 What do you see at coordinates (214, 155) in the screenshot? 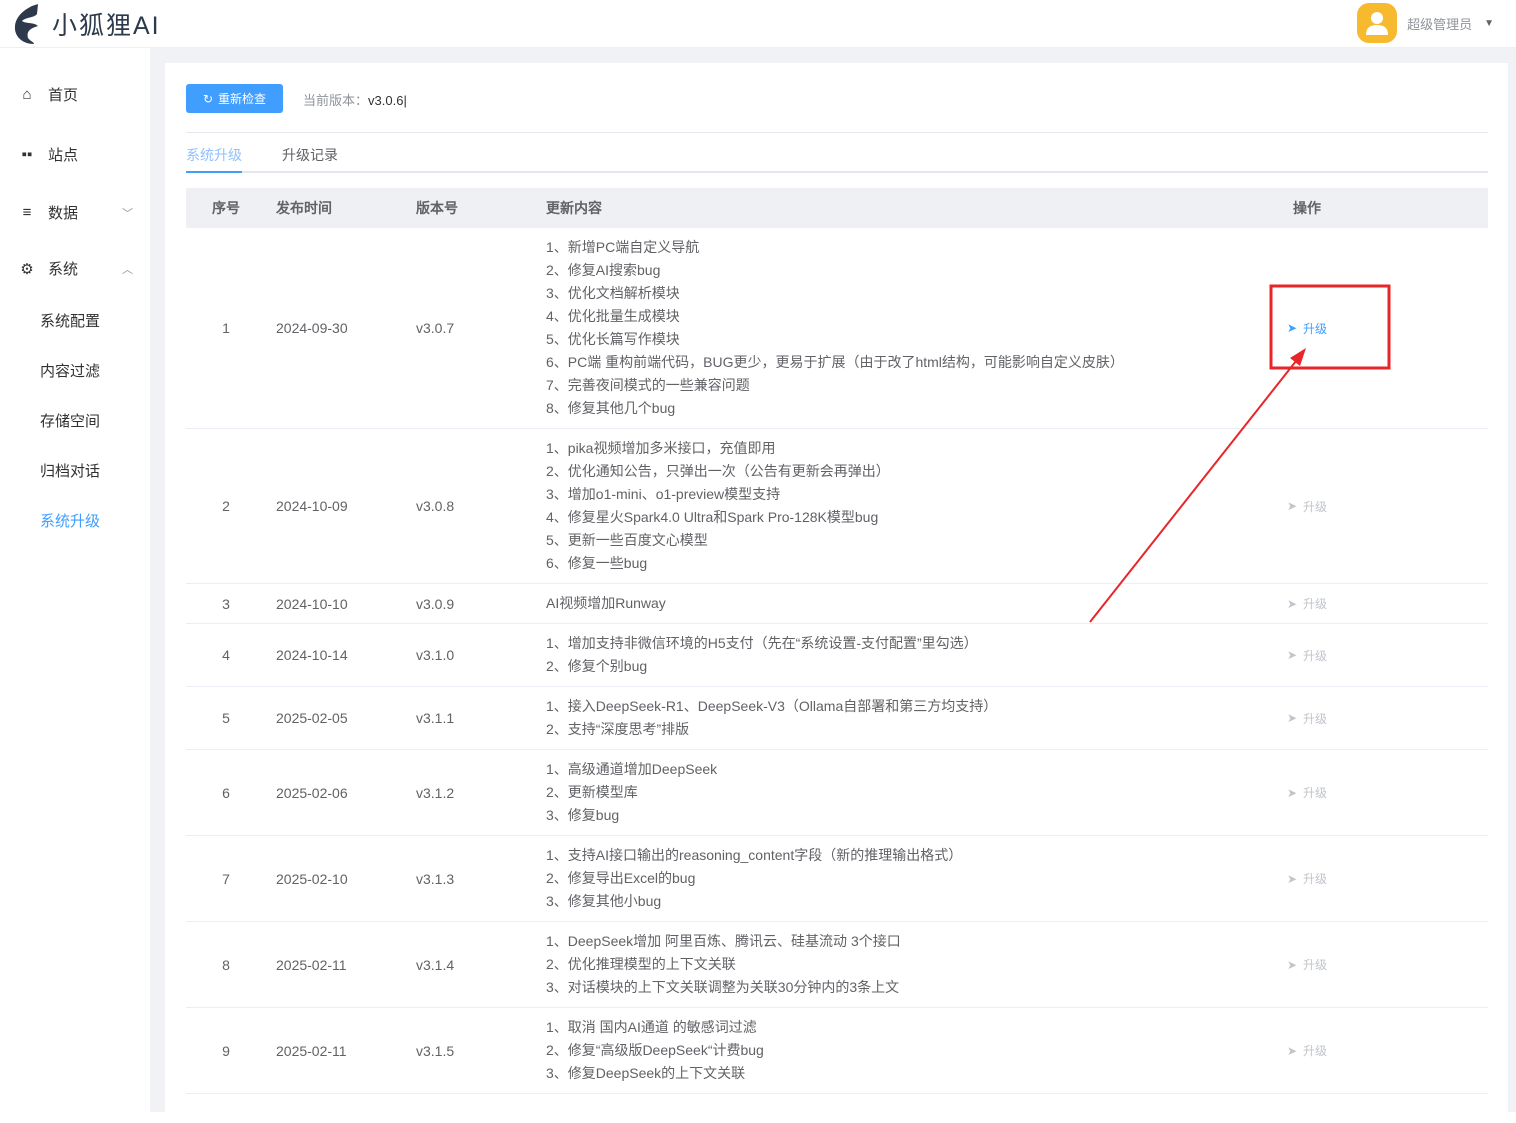
I see `tab-system-upgrade: 系统升级` at bounding box center [214, 155].